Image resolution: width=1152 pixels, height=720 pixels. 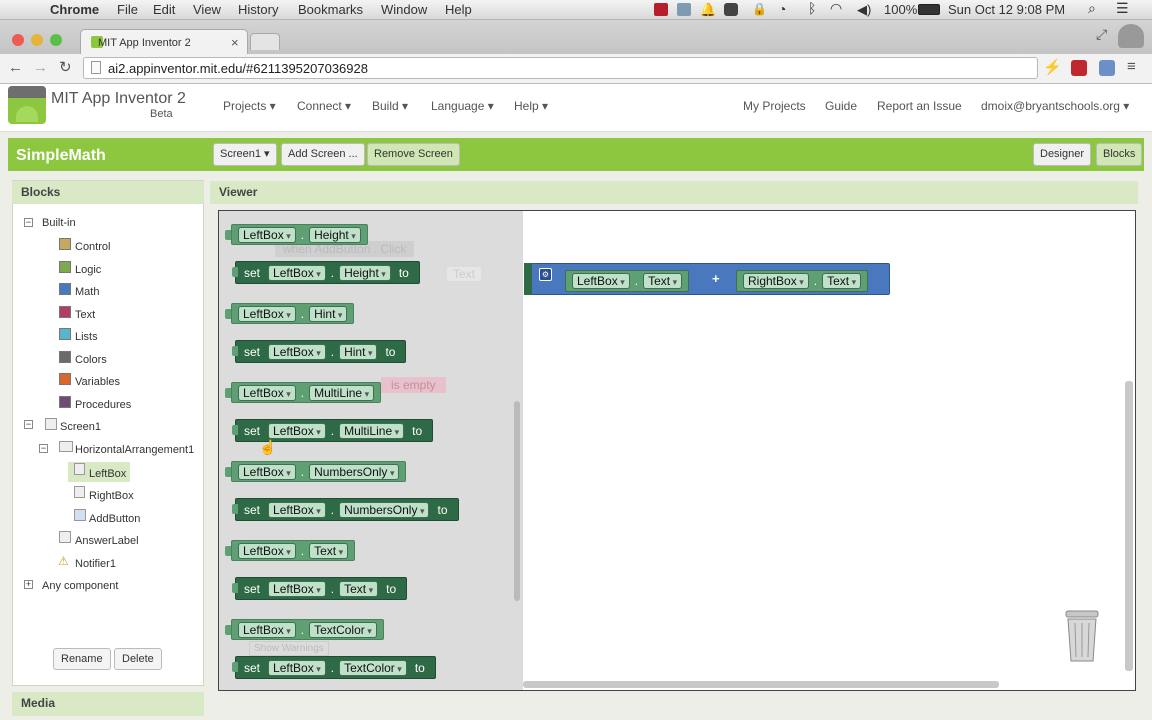 What do you see at coordinates (1131, 66) in the screenshot?
I see `chrome-menu-icon: ≡` at bounding box center [1131, 66].